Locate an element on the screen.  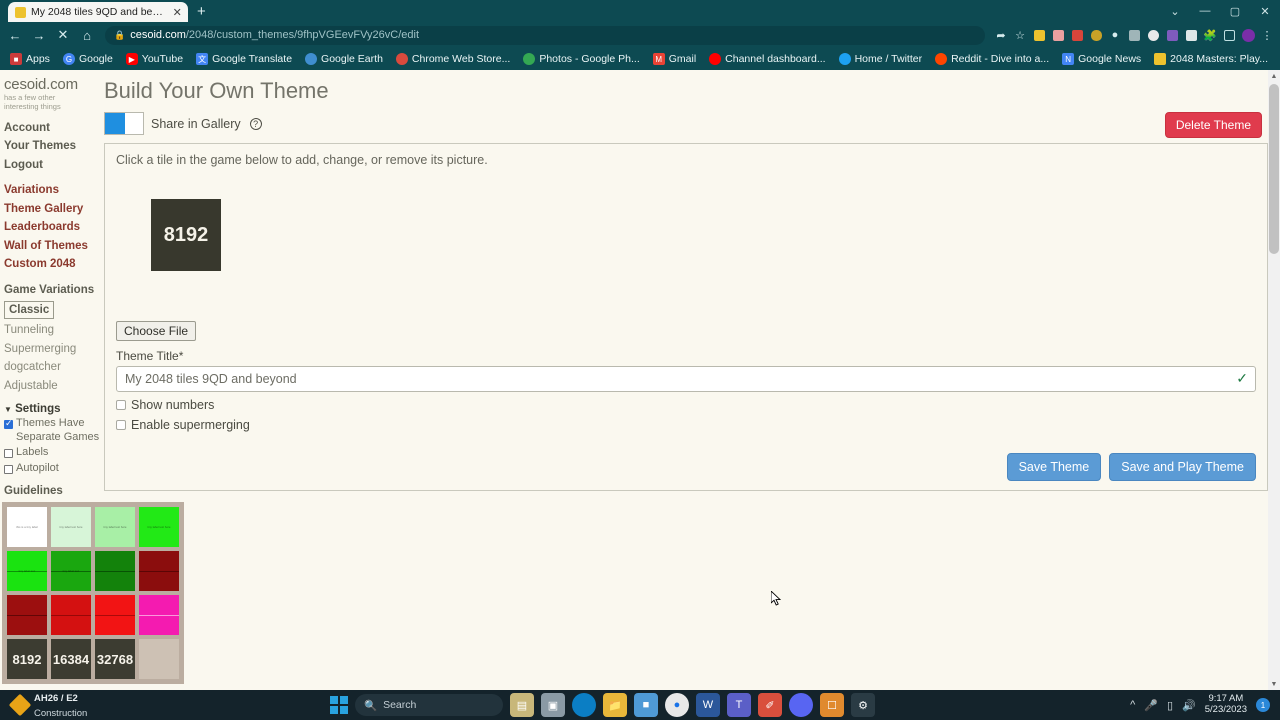
maximize-button: ▢ is located at coordinates (1235, 11).